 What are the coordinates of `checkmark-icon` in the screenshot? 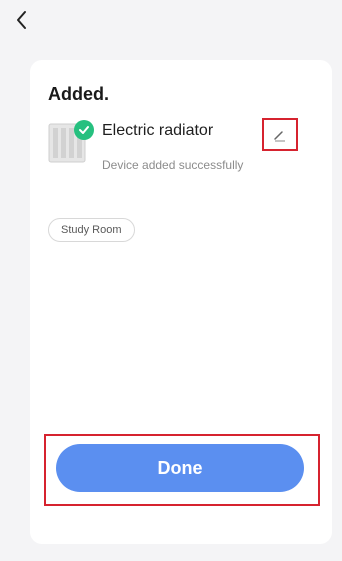 It's located at (84, 130).